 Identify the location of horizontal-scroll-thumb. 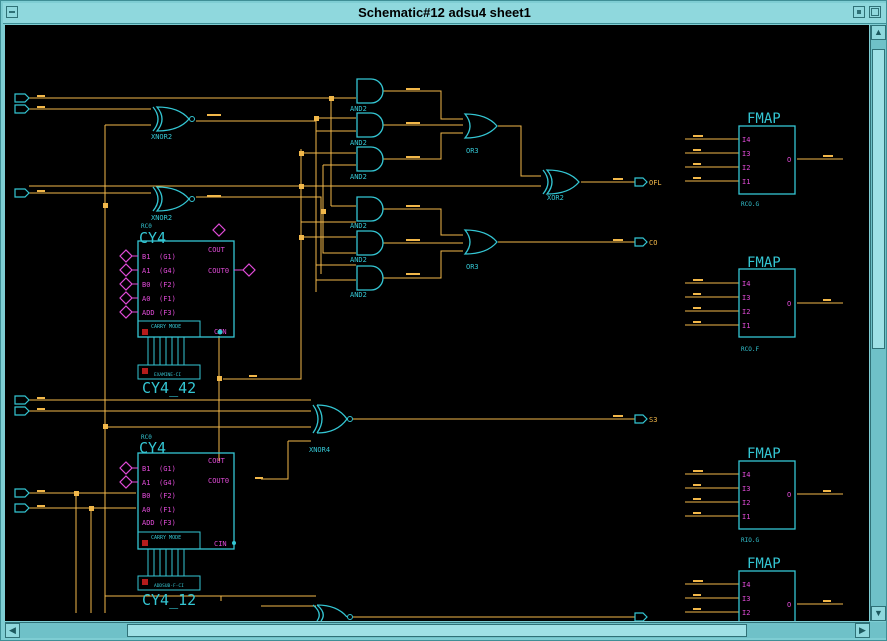
(437, 630).